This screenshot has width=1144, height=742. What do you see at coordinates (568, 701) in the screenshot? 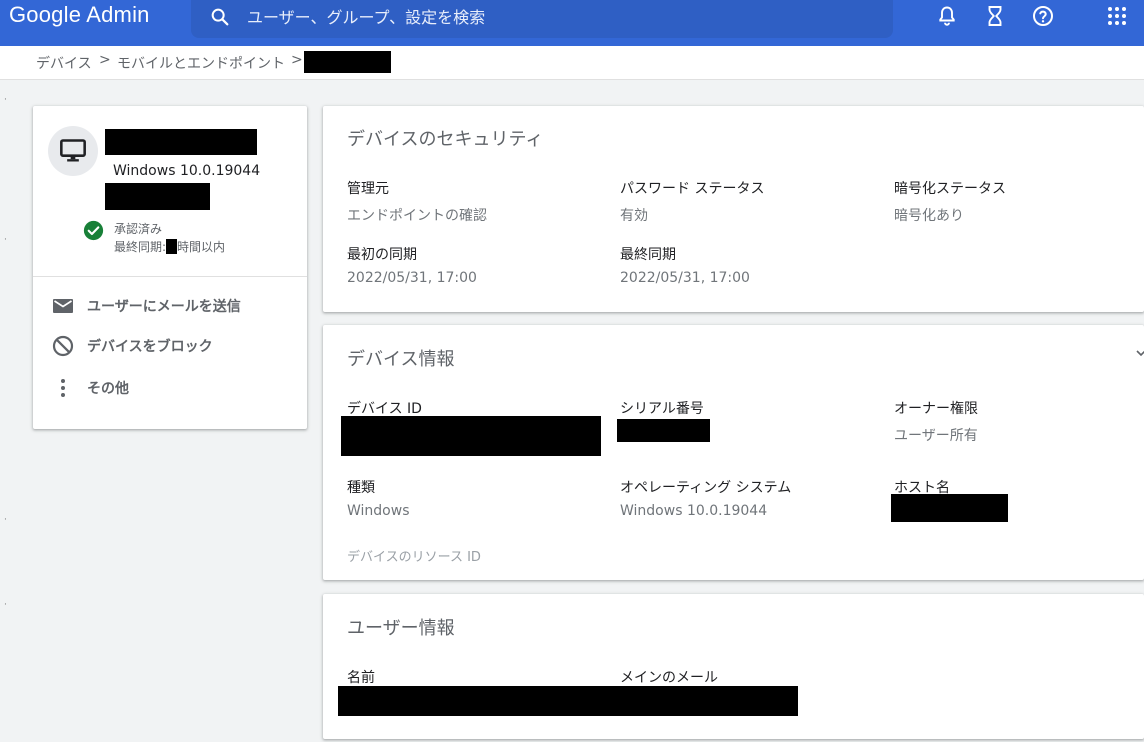
I see `redacted-user-details` at bounding box center [568, 701].